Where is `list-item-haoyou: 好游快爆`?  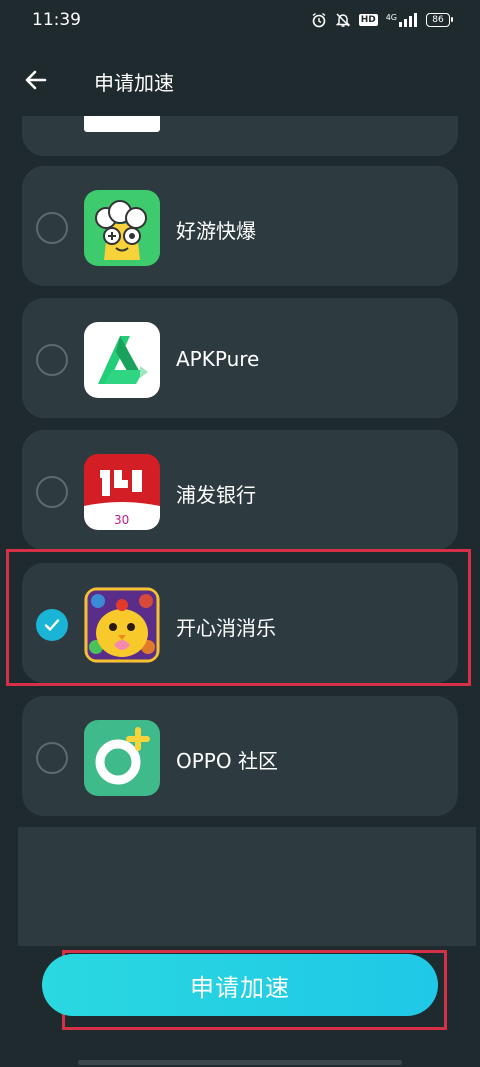
list-item-haoyou: 好游快爆 is located at coordinates (240, 226).